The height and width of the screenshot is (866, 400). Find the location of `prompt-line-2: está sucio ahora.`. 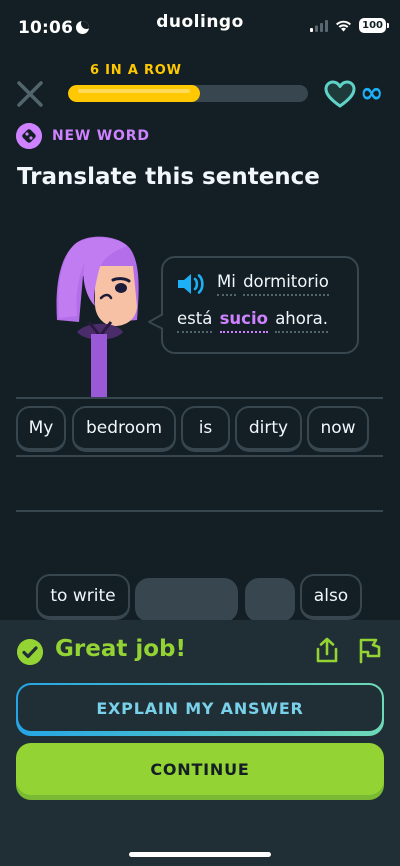

prompt-line-2: está sucio ahora. is located at coordinates (253, 321).